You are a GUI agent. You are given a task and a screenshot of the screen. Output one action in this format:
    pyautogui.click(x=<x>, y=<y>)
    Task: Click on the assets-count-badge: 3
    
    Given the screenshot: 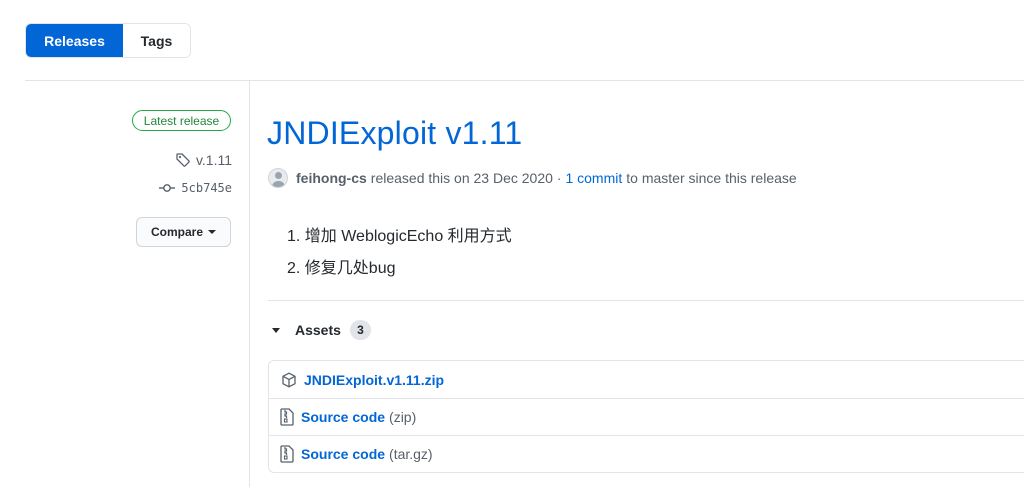 What is the action you would take?
    pyautogui.click(x=360, y=330)
    